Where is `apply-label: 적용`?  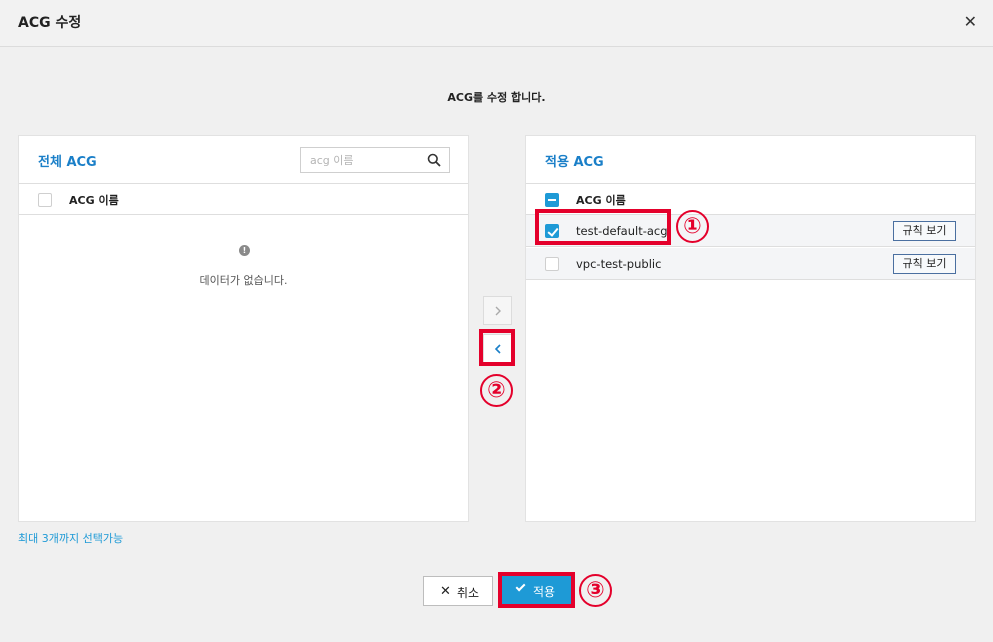 apply-label: 적용 is located at coordinates (544, 592).